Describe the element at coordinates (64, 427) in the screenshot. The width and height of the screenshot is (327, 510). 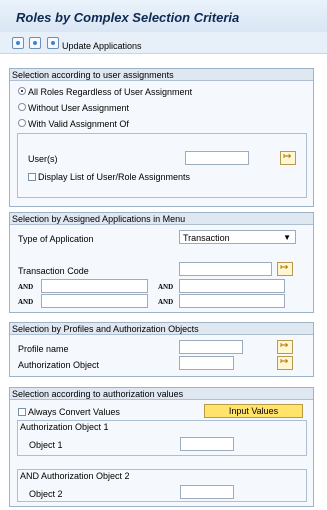
I see `authorization-object-1-header: Authorization Object 1` at that location.